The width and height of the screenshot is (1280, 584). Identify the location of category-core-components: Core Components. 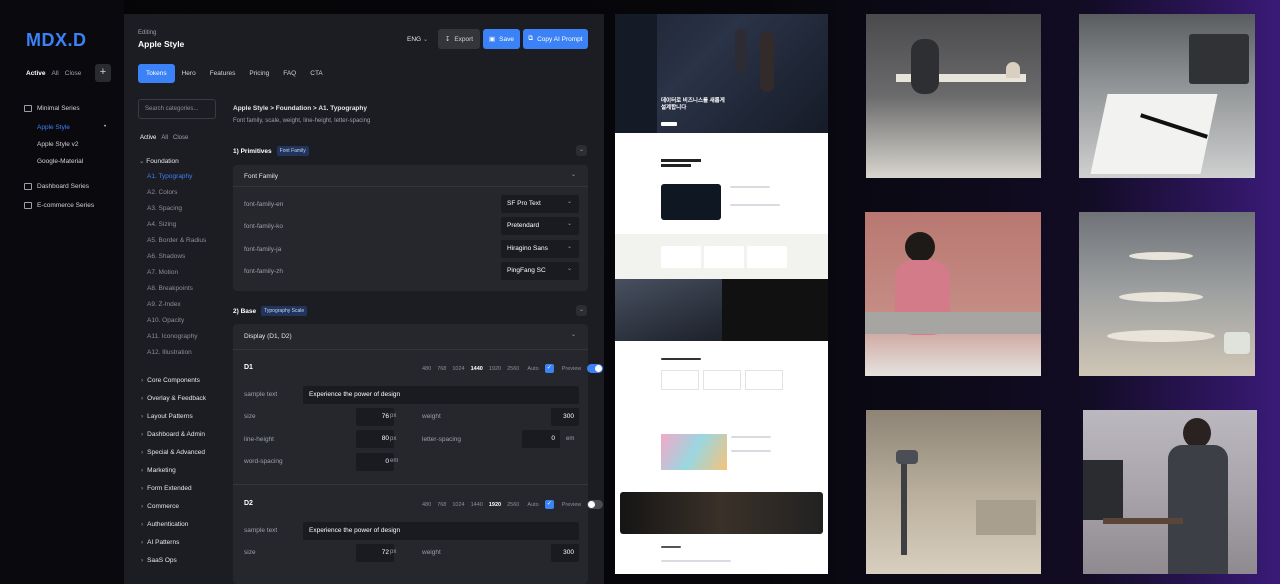
(170, 380).